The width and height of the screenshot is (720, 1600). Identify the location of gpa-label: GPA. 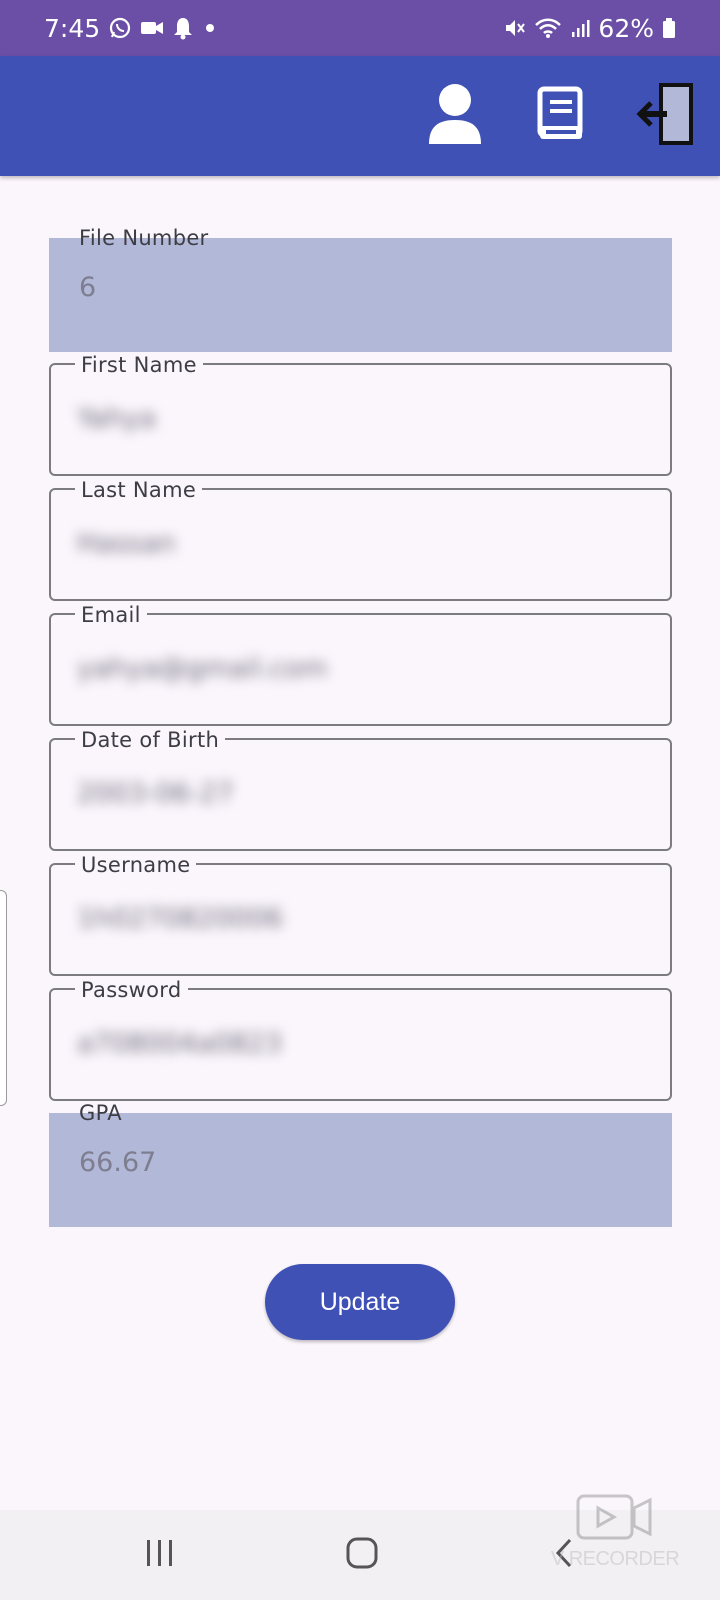
(100, 1113).